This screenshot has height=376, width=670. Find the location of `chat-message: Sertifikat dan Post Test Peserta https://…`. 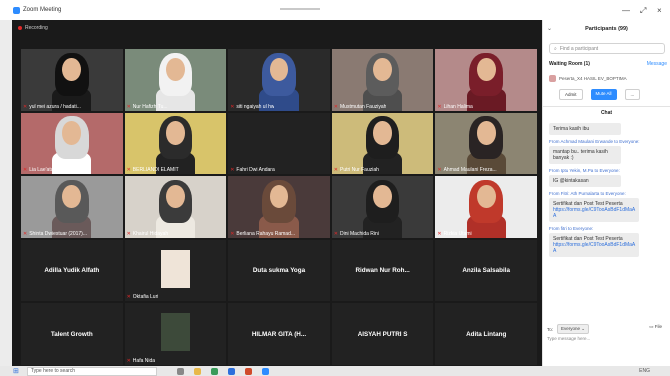

chat-message: Sertifikat dan Post Test Peserta https://… is located at coordinates (594, 245).